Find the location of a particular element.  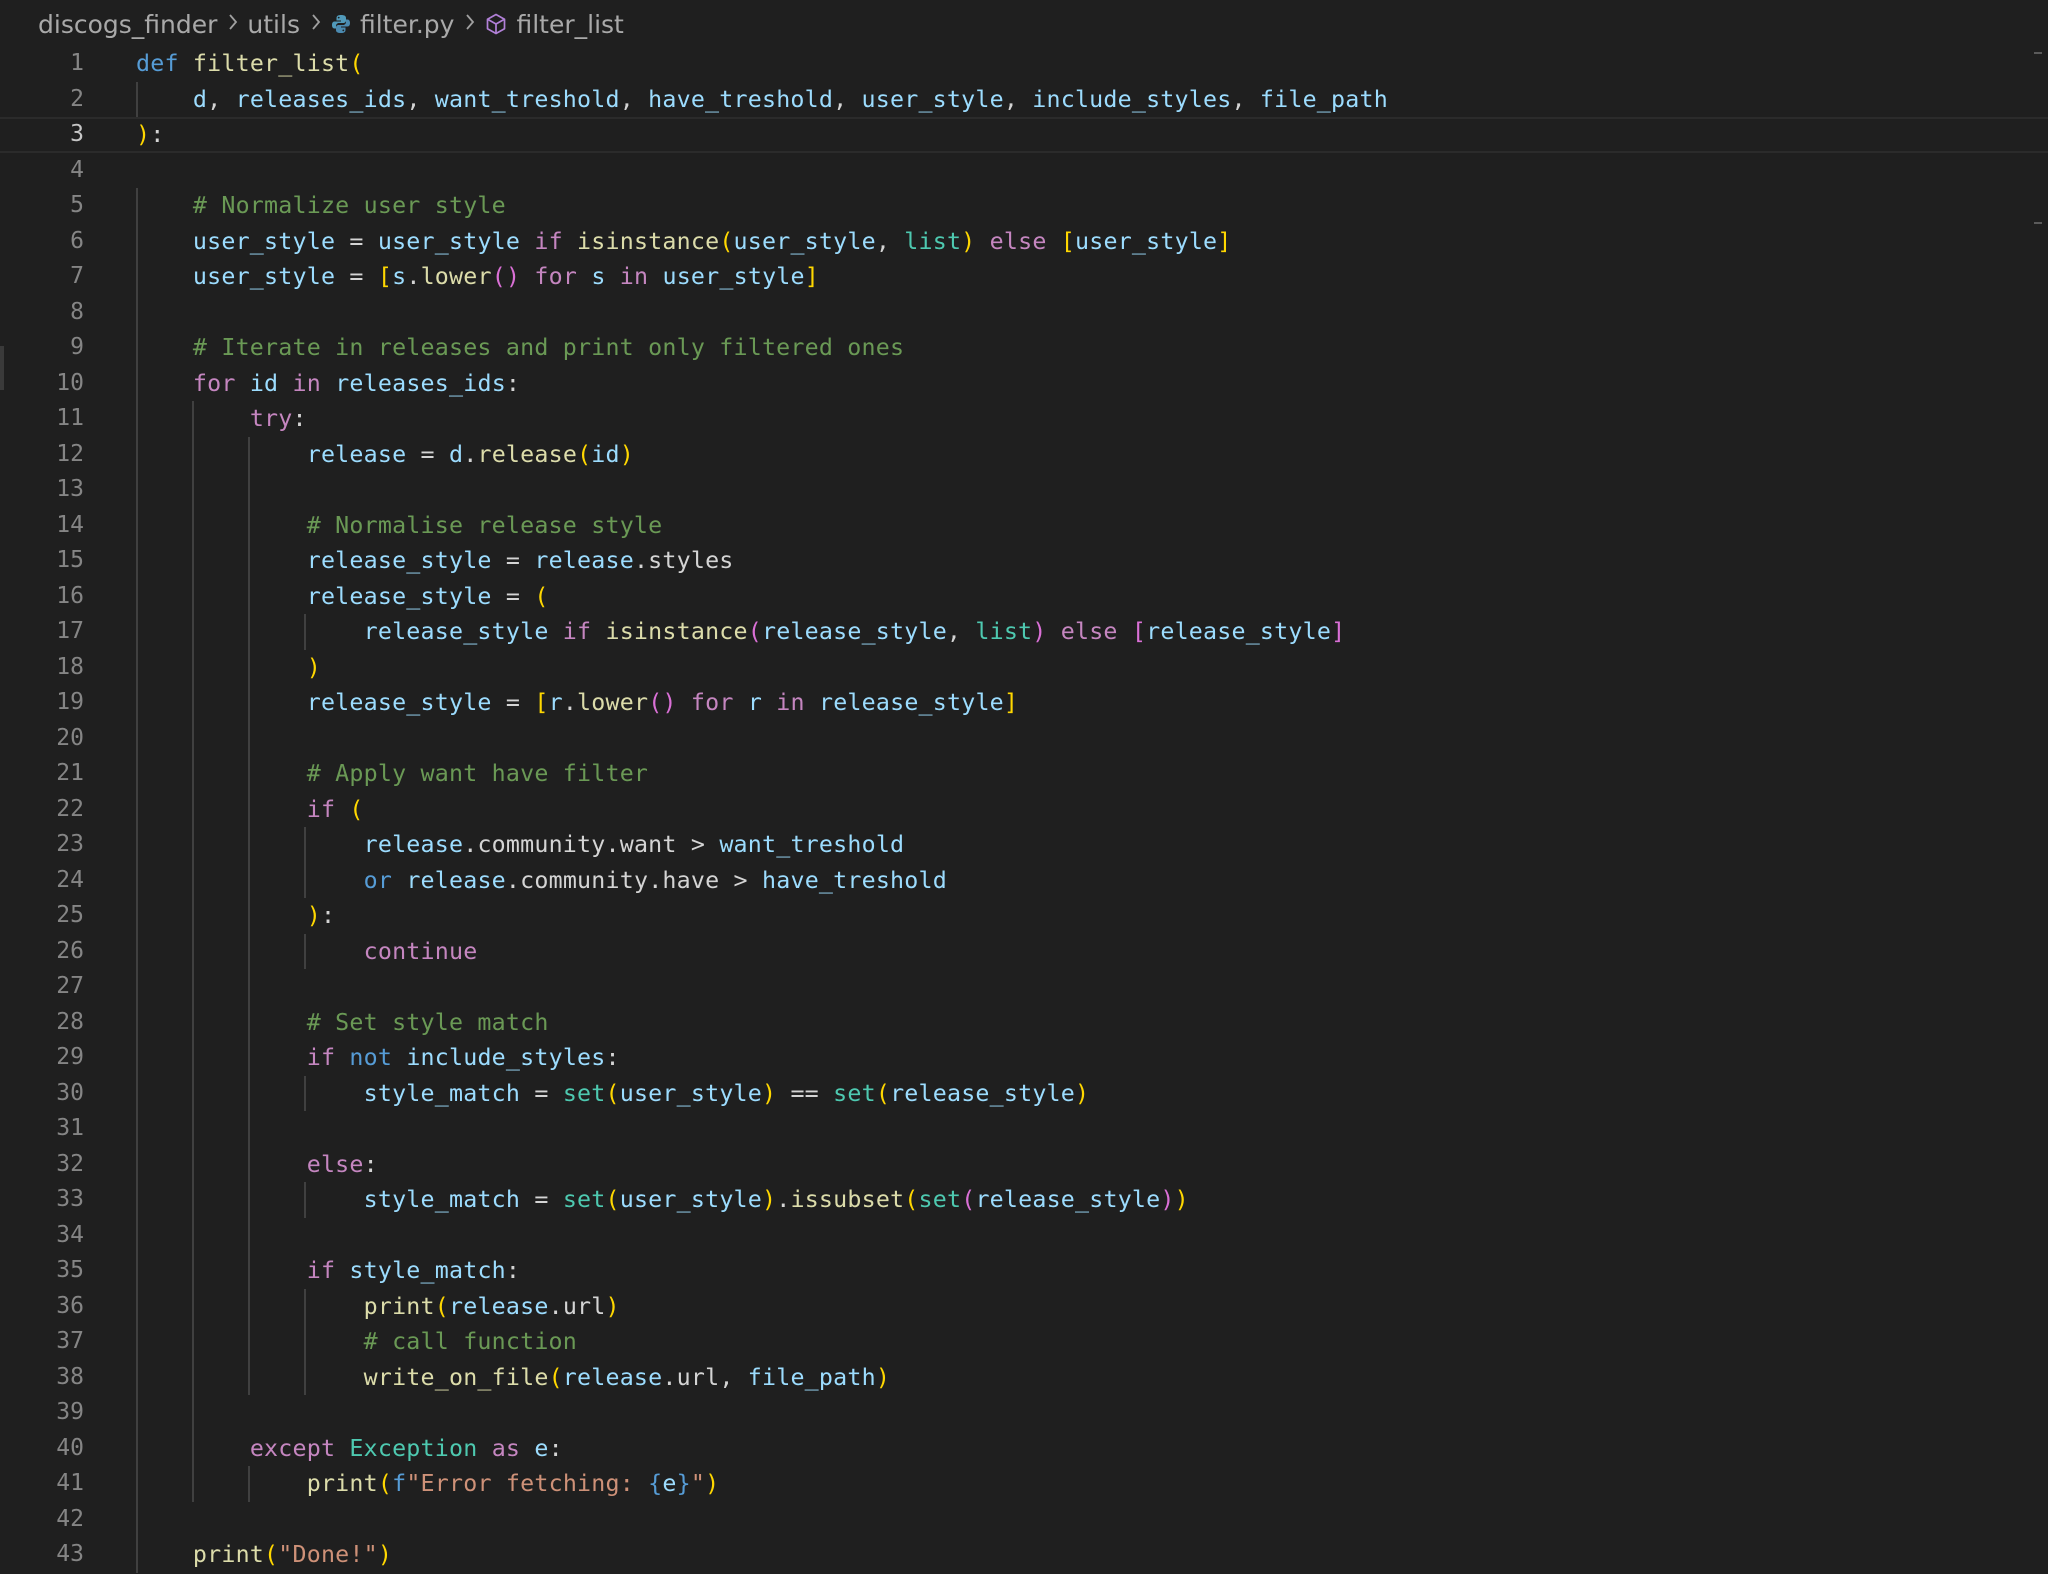

code-line: 22 if ( is located at coordinates (1024, 810).